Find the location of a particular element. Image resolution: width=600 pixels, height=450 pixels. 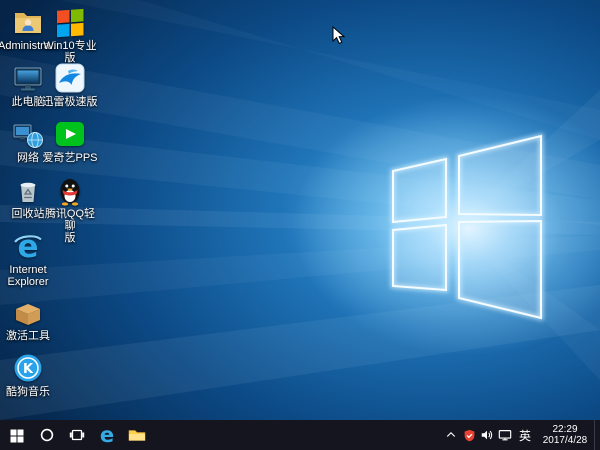

tray-volume-button is located at coordinates (487, 435).